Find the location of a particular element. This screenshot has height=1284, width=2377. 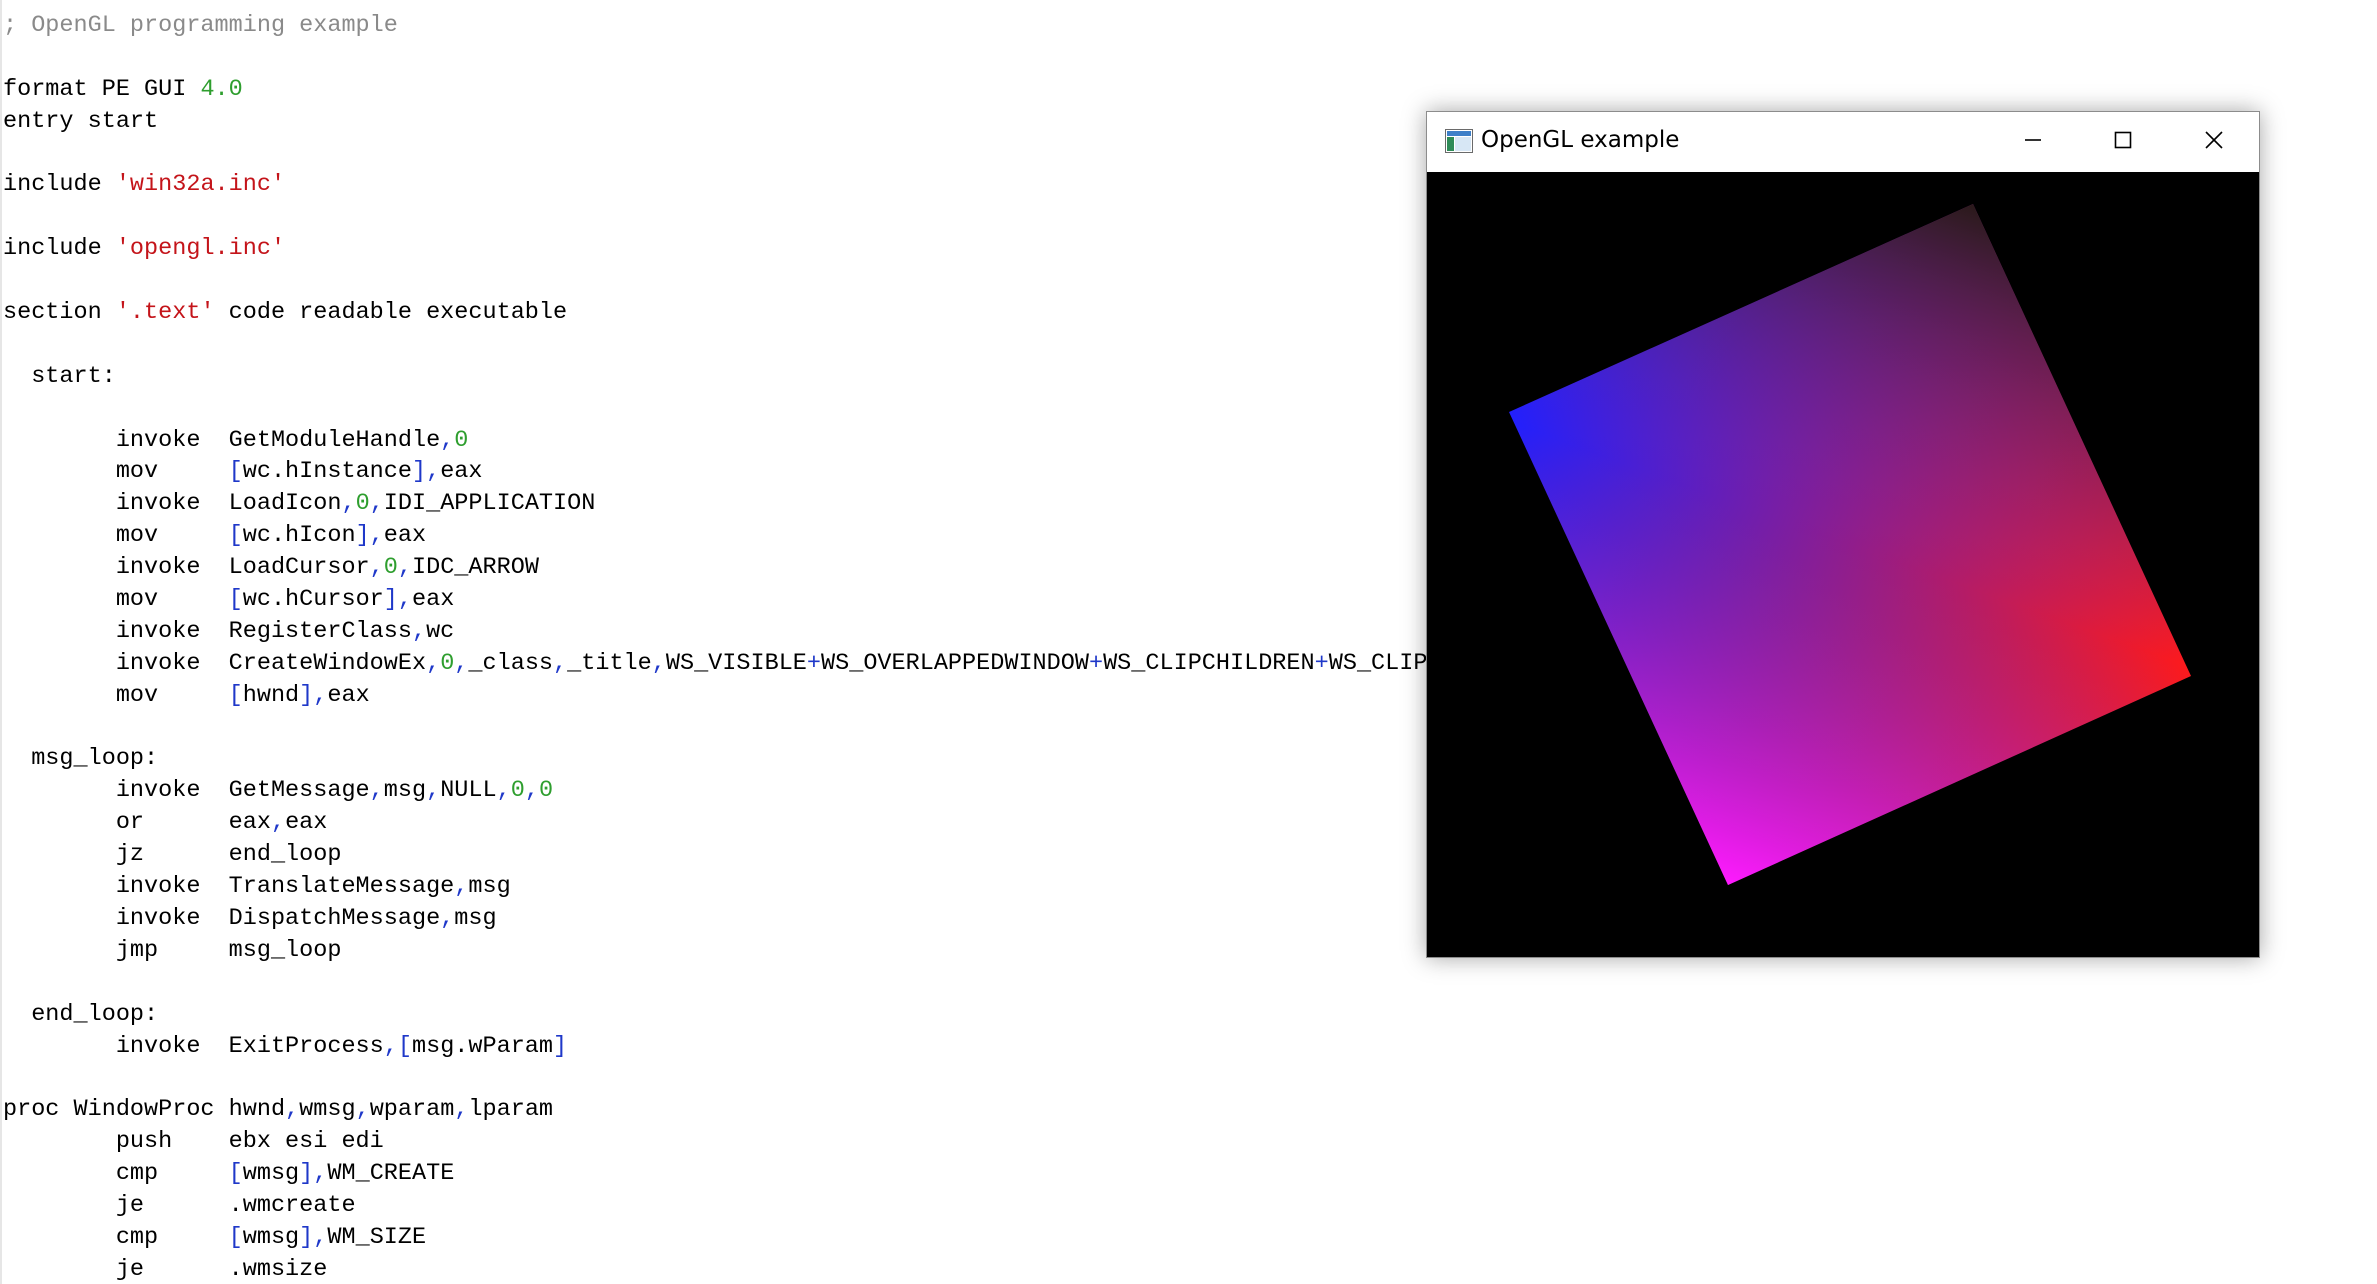

code-token: start: is located at coordinates (59, 376).